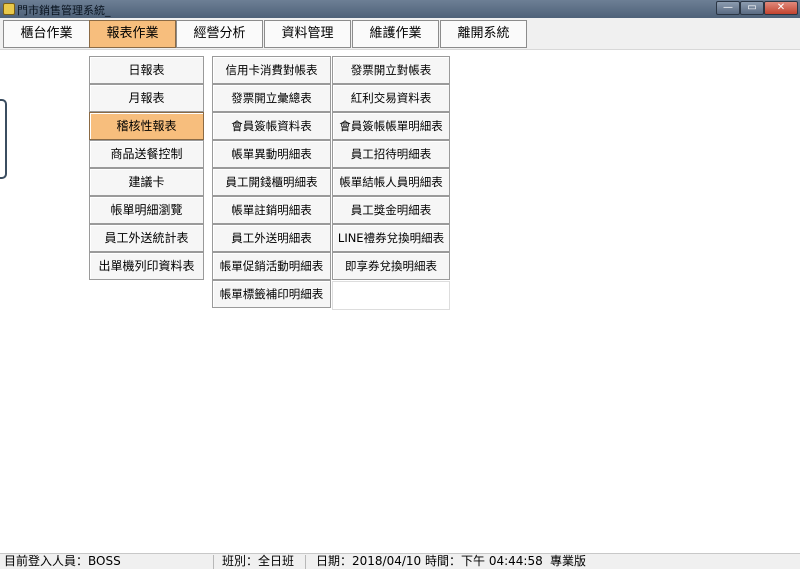  I want to click on report-staff-bonus-detail: 員工獎金明細表, so click(391, 210).